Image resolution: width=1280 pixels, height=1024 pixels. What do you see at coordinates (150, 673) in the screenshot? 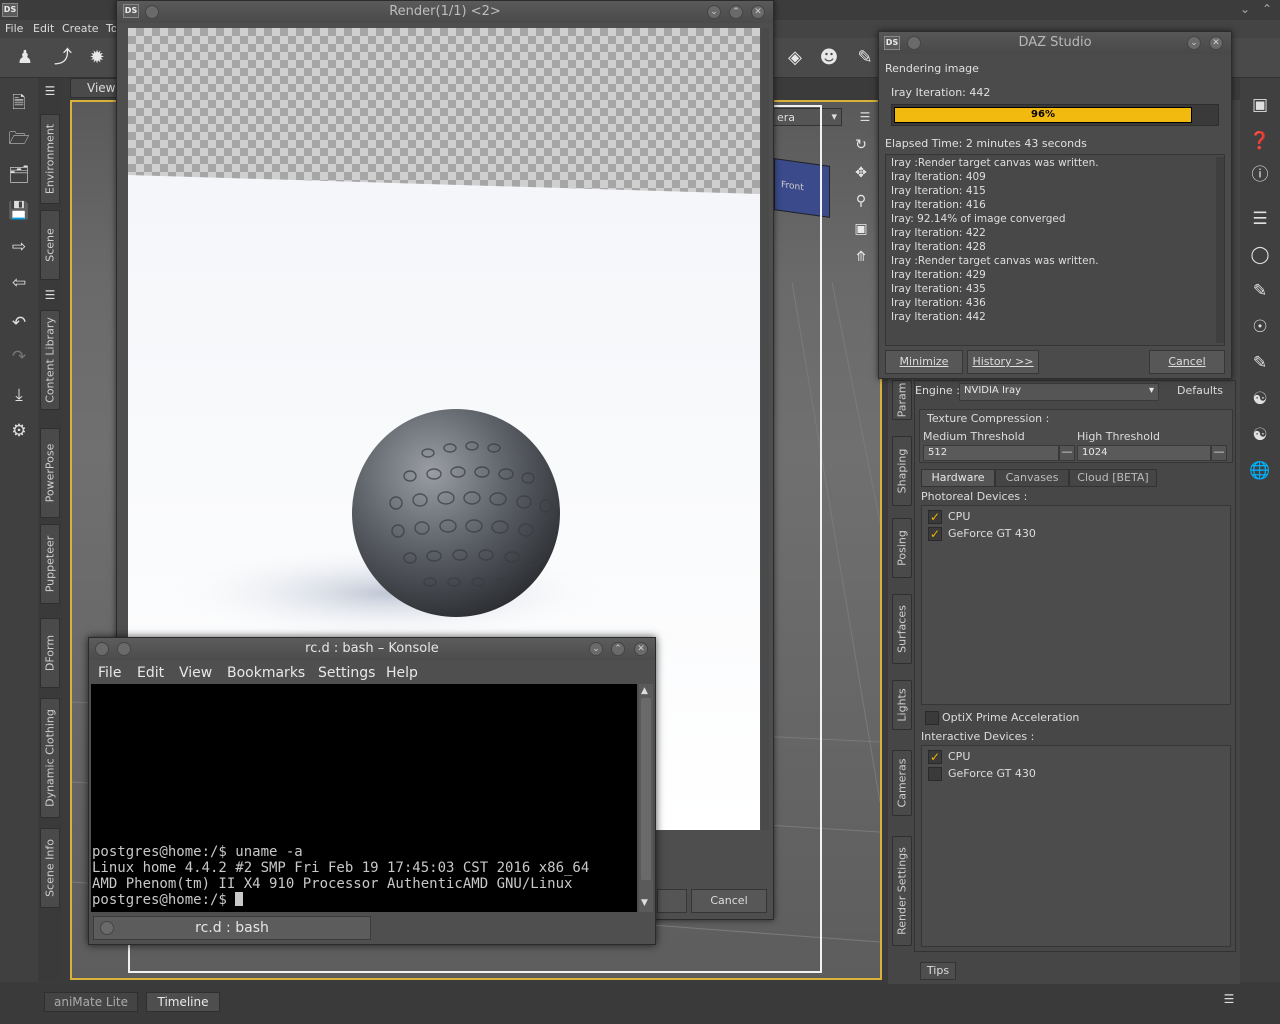
I see `konsole-menu-edit: Edit` at bounding box center [150, 673].